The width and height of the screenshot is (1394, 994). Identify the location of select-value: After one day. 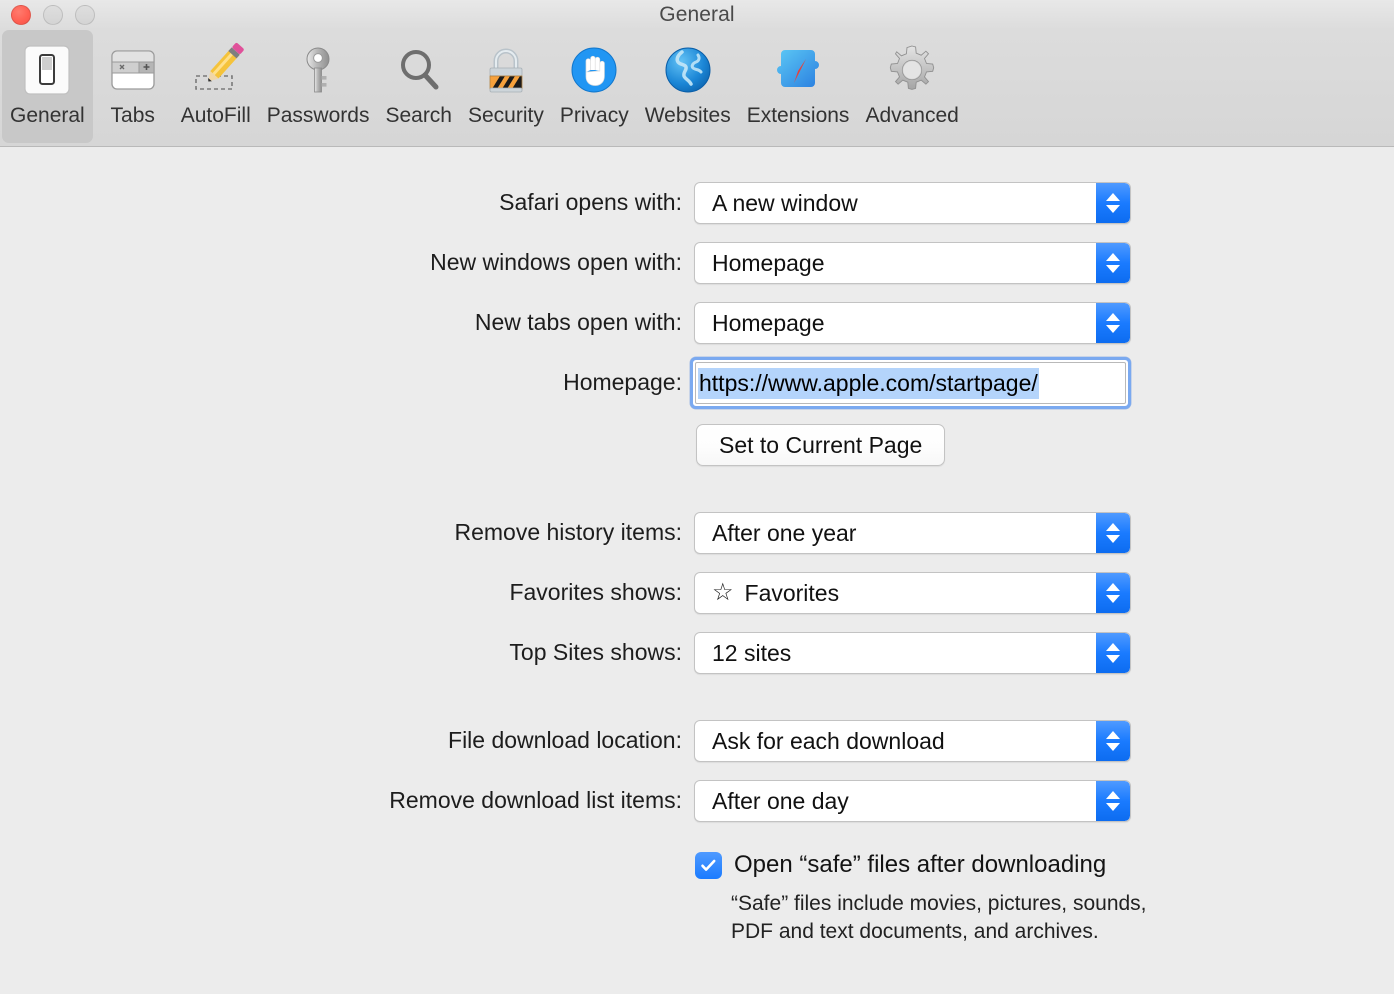
(780, 800).